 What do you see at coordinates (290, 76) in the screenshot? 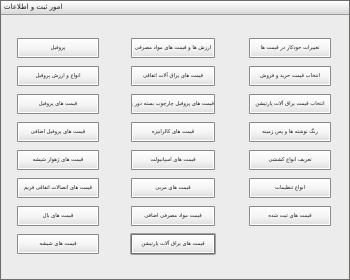
I see `buy-sell-price-select-button: انتخاب قیمت خرید و فروش` at bounding box center [290, 76].